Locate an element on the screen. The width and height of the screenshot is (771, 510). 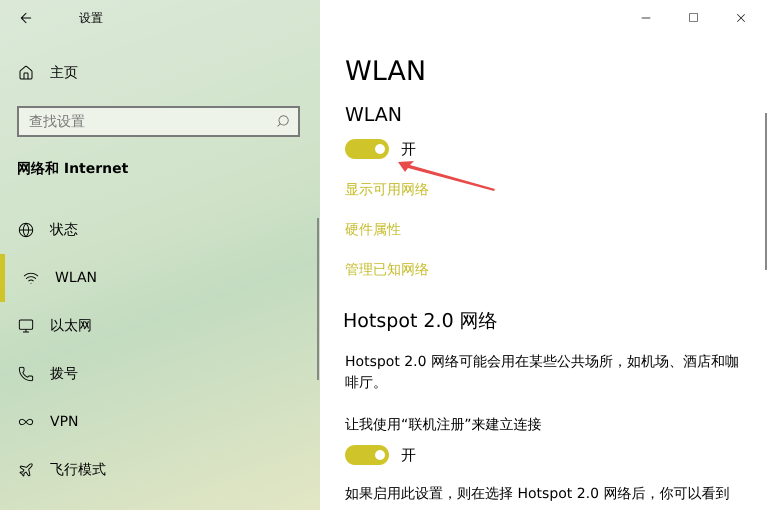
nav-item: VPN is located at coordinates (158, 422).